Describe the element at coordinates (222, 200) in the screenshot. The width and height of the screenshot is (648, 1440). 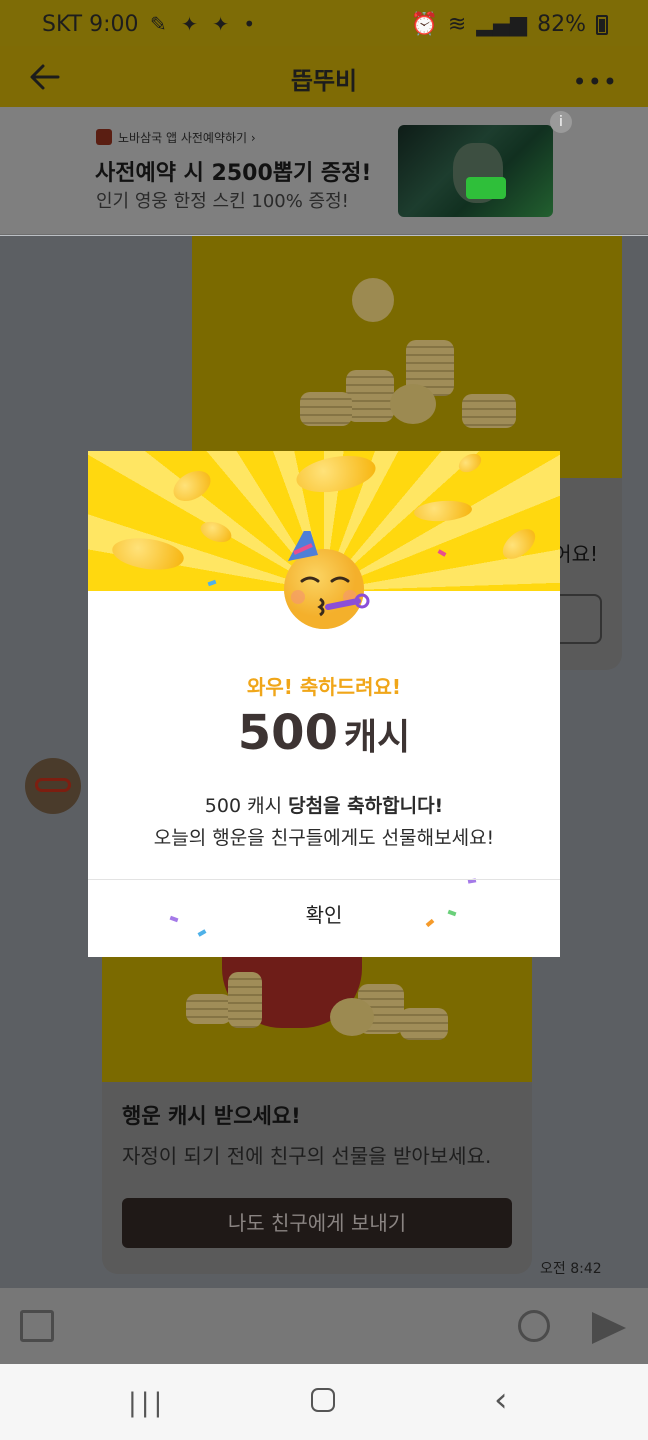
I see `ad-subtitle: 인기 영웅 한정 스킨 100% 증정!` at that location.